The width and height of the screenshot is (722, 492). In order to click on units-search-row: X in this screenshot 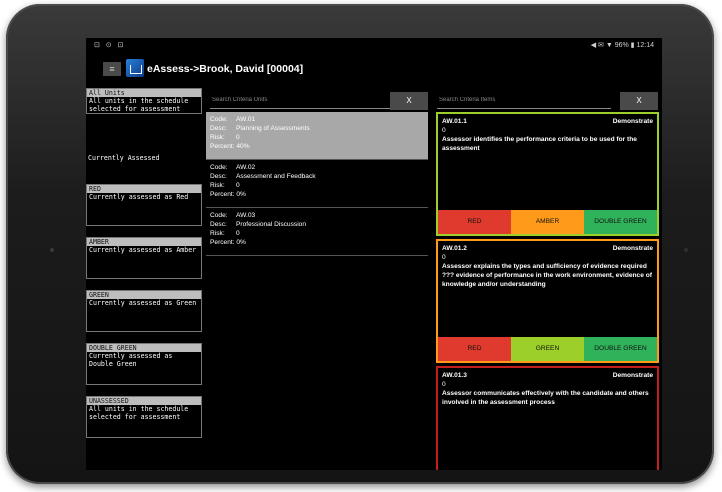, I will do `click(317, 100)`.